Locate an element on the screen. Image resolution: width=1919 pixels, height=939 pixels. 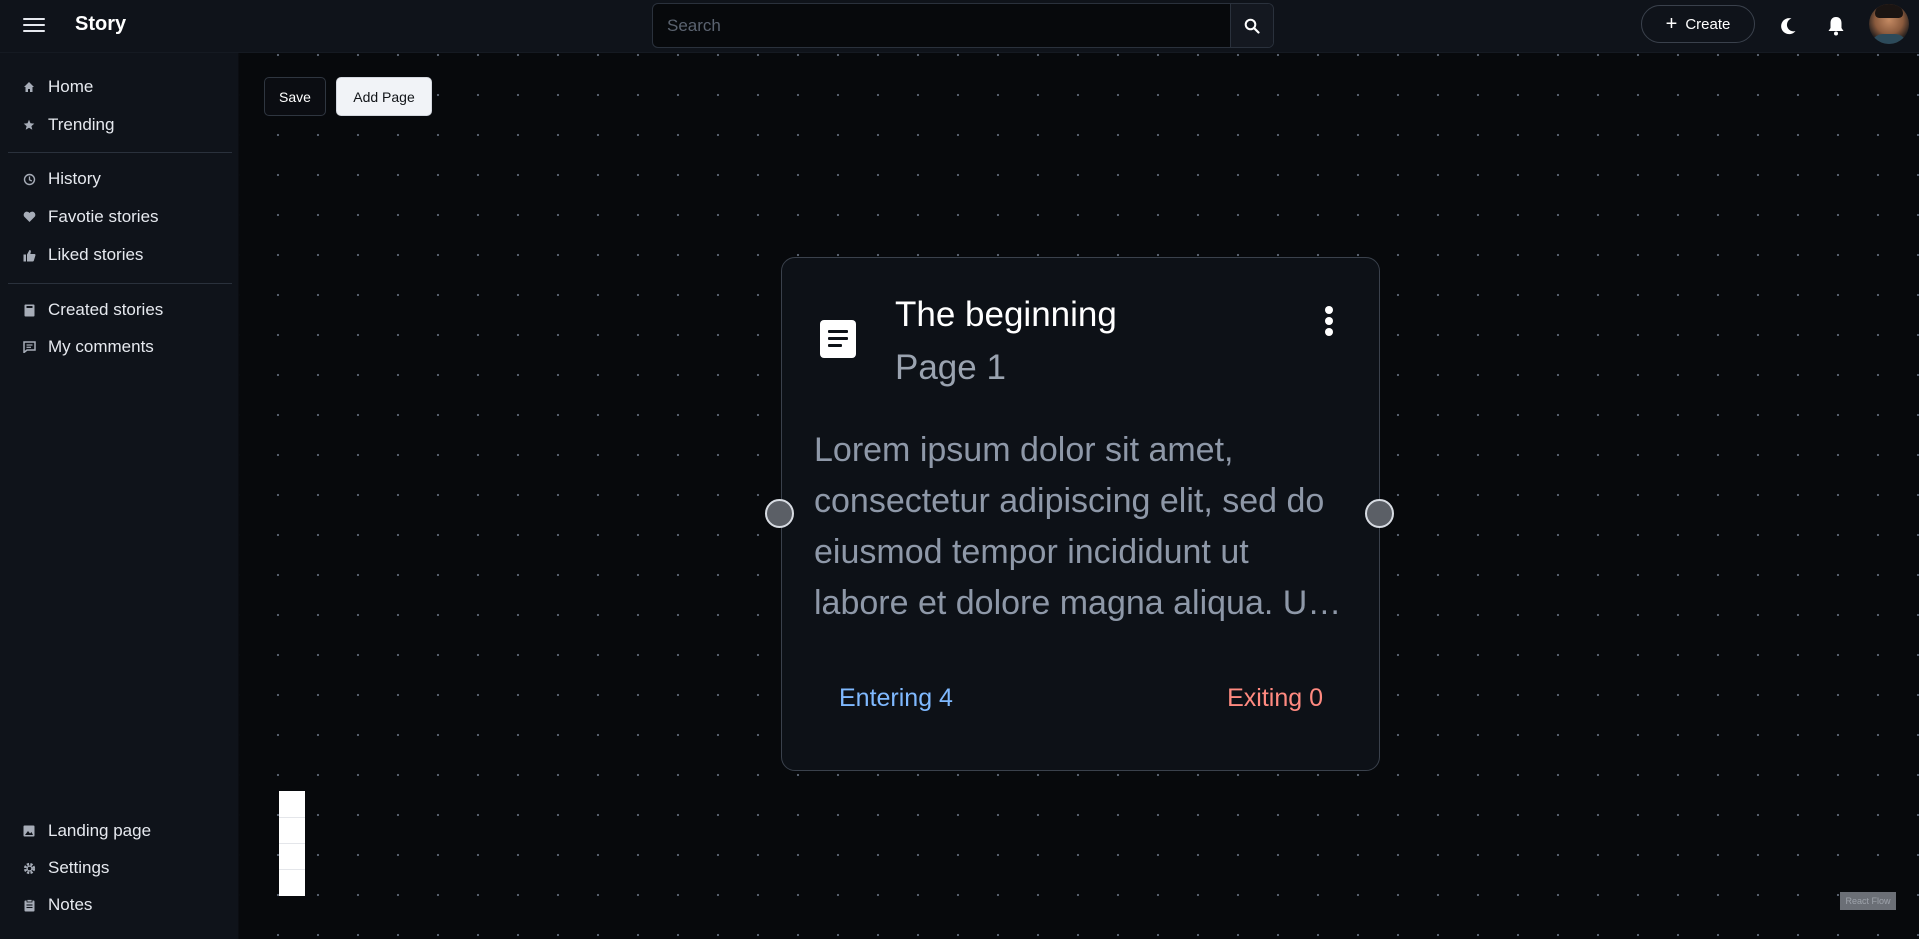
attribution-link: React Flow is located at coordinates (1868, 901).